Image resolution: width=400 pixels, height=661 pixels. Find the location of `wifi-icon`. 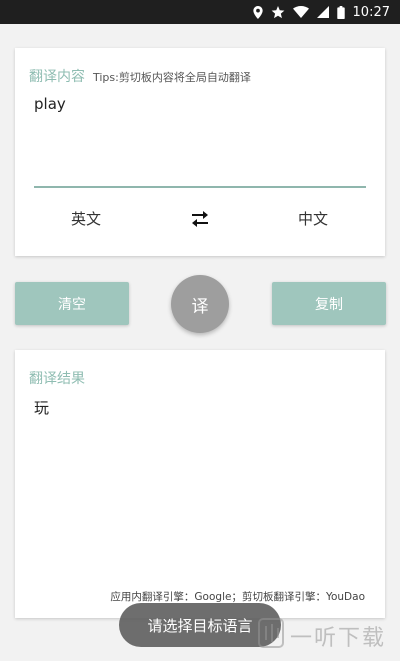

wifi-icon is located at coordinates (300, 12).